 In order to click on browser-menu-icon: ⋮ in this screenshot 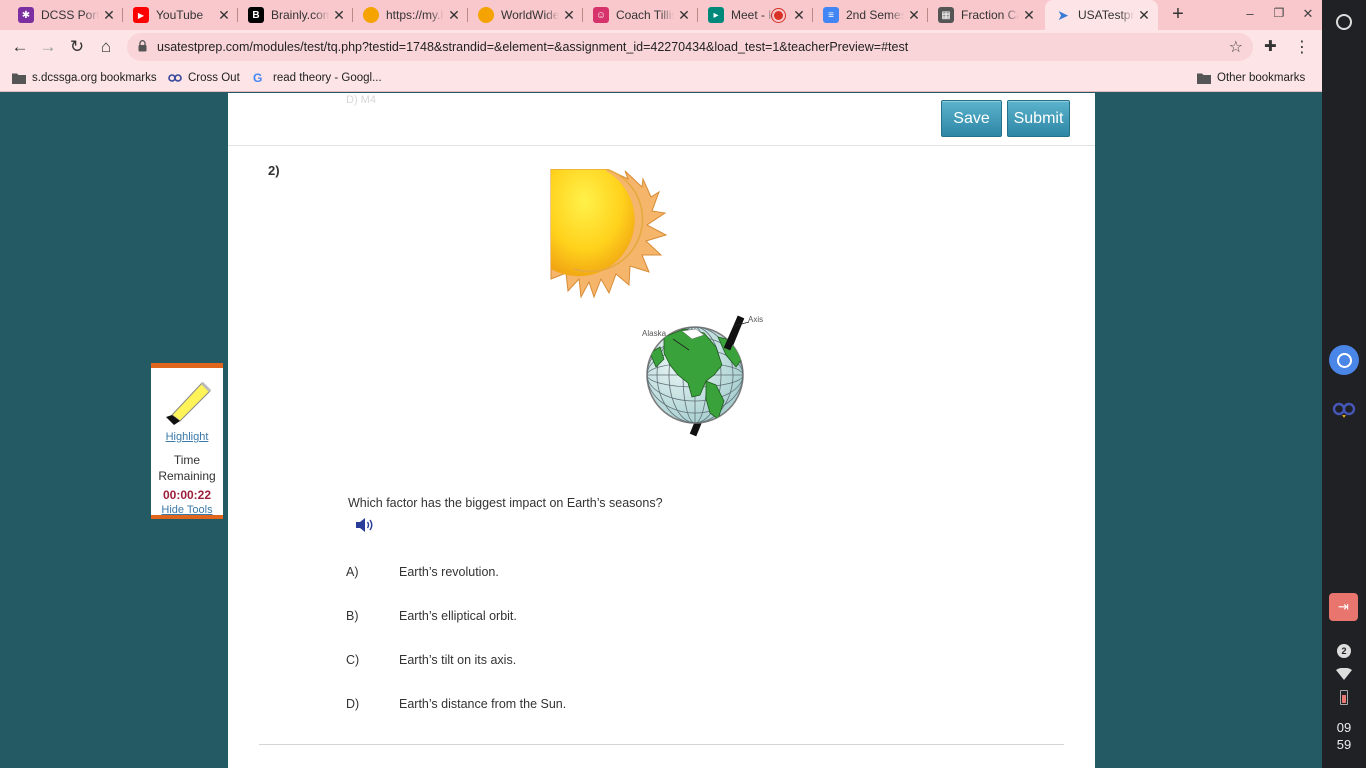, I will do `click(1302, 47)`.